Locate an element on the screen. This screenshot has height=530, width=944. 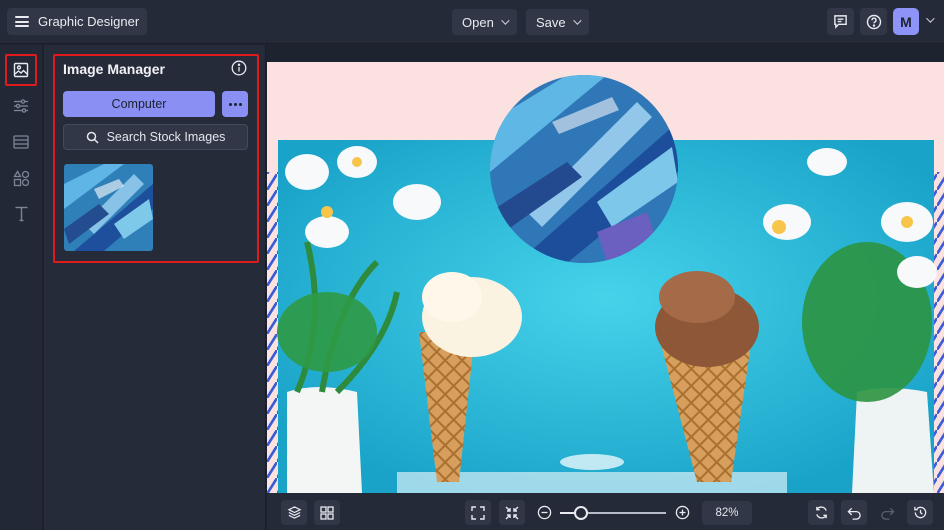
undo-icon is located at coordinates (853, 513).